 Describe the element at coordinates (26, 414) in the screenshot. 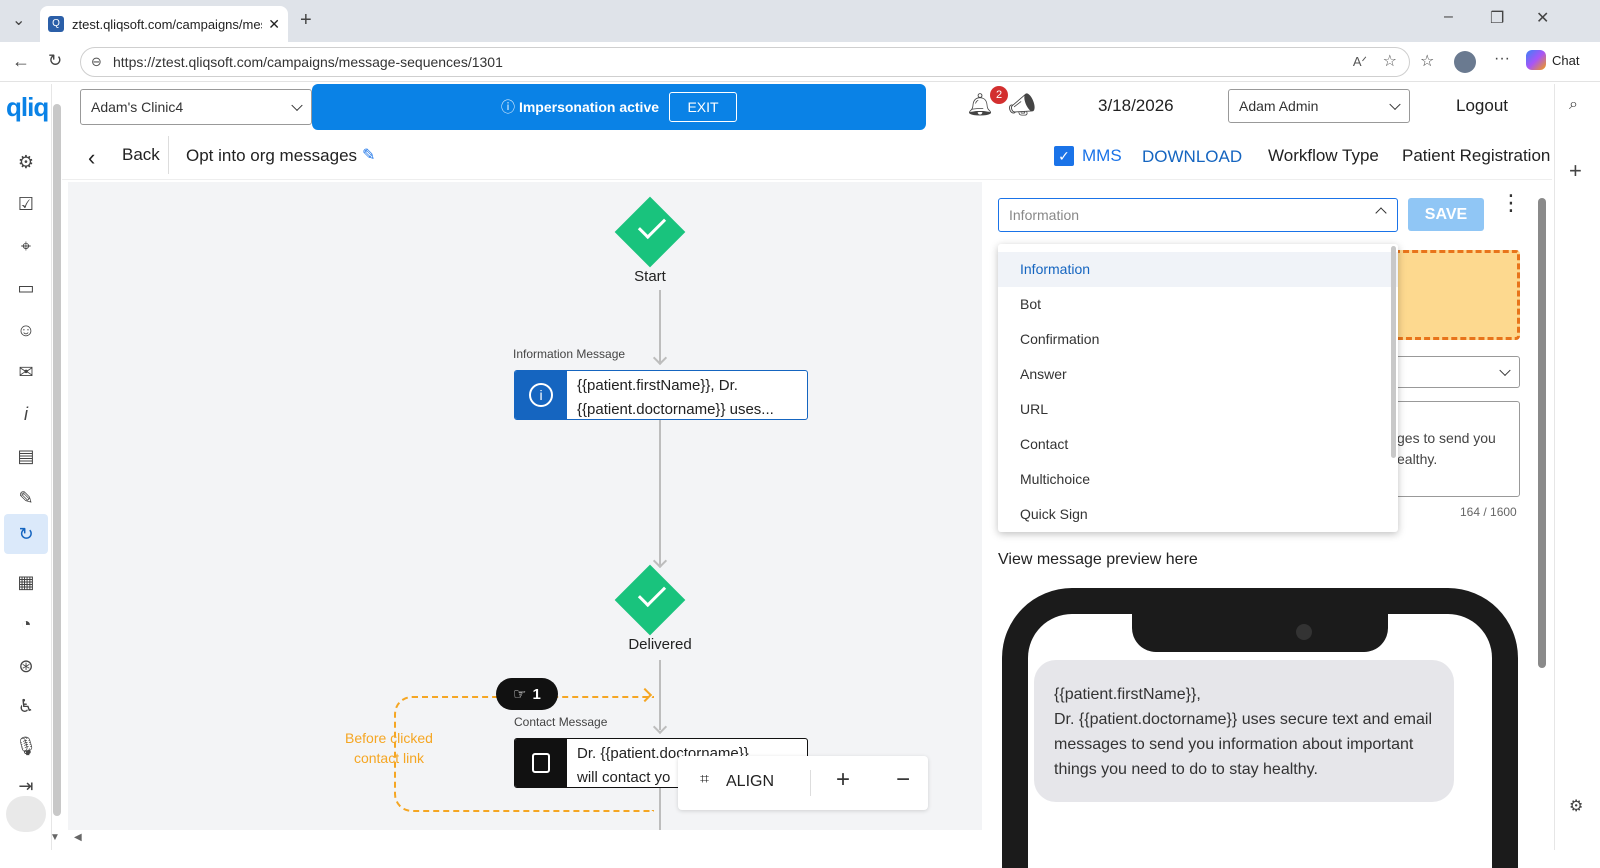

I see `info-icon: i` at that location.